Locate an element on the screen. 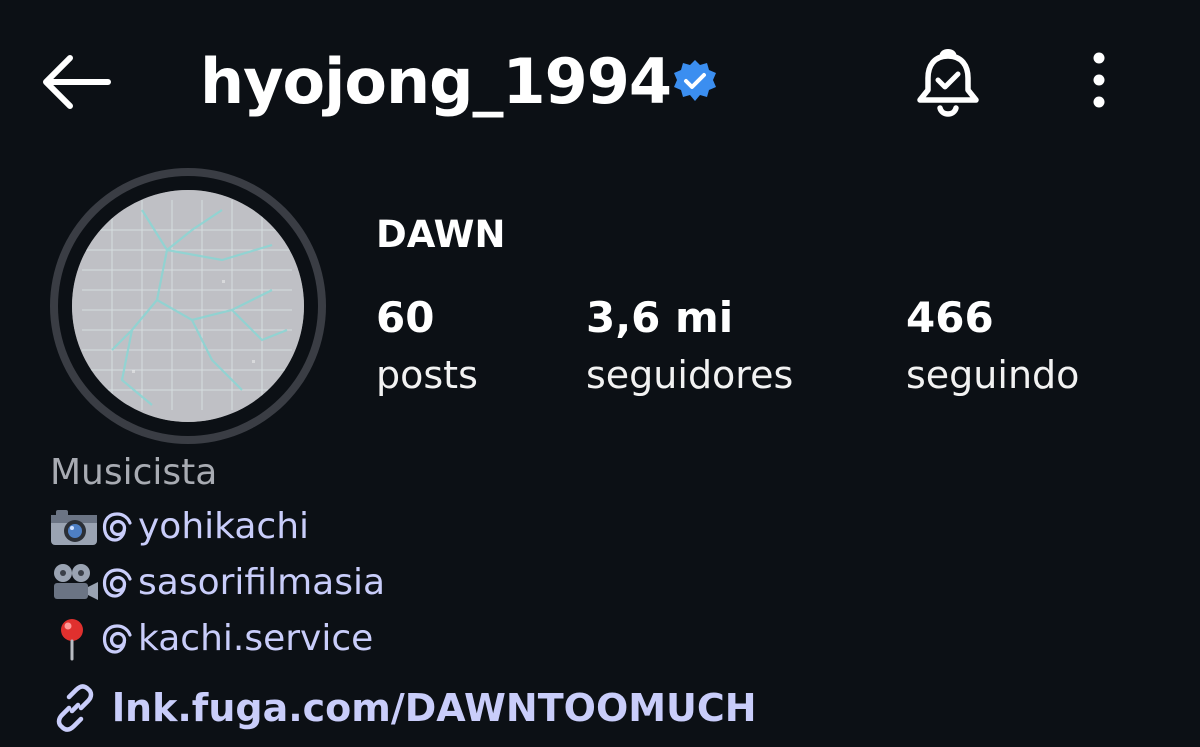 This screenshot has height=747, width=1200. profile-username: hyojong_1994 is located at coordinates (436, 81).